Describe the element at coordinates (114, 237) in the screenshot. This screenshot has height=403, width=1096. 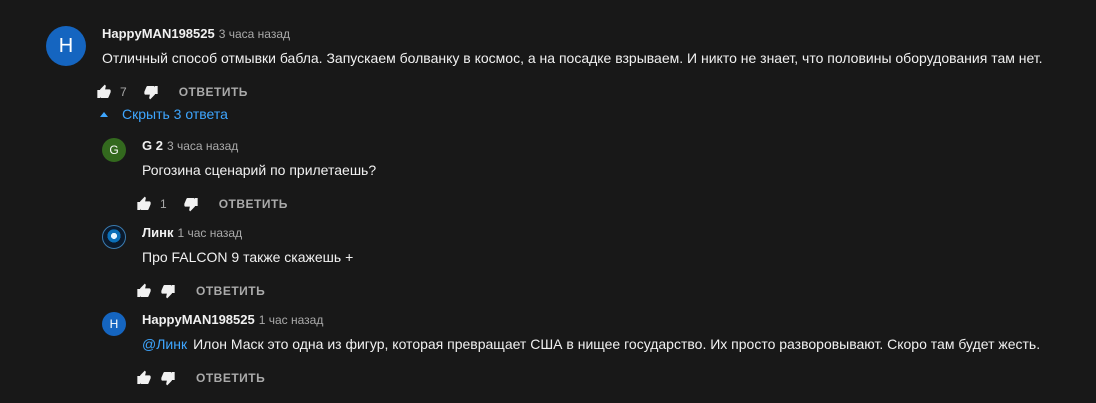
I see `avatar` at that location.